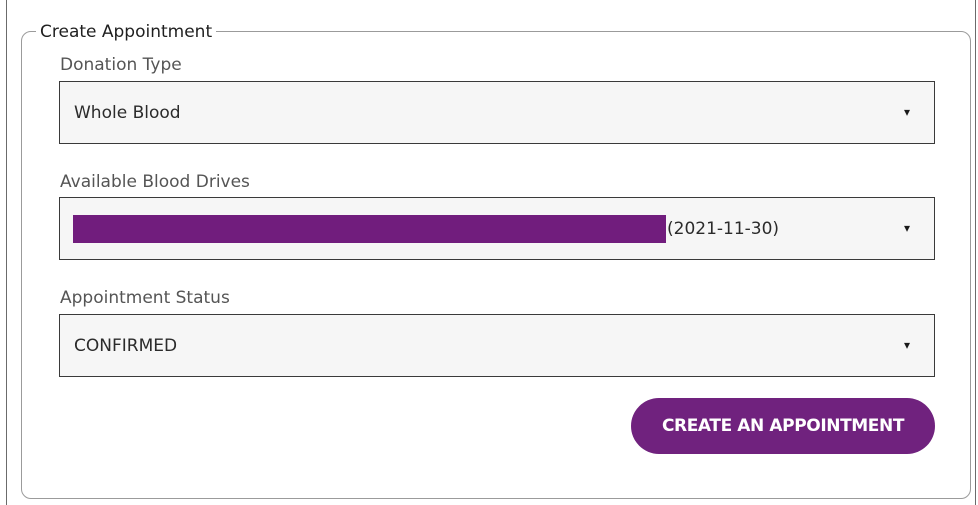 Image resolution: width=978 pixels, height=505 pixels. I want to click on window-border-right, so click(975, 252).